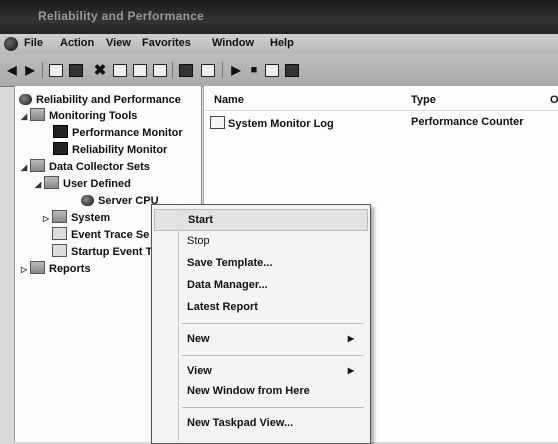 Image resolution: width=558 pixels, height=444 pixels. Describe the element at coordinates (76, 70) in the screenshot. I see `show-hide-tree-icon` at that location.